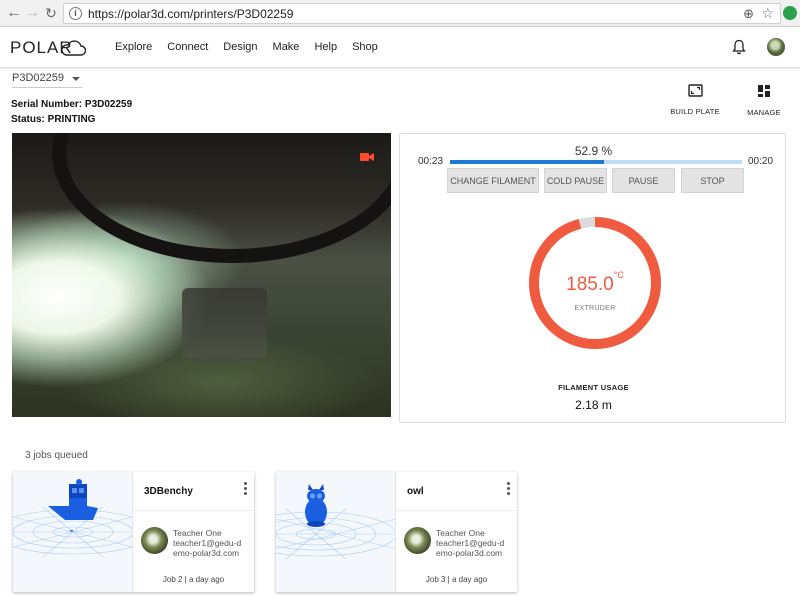 This screenshot has height=596, width=800. I want to click on back-icon: ←, so click(14, 13).